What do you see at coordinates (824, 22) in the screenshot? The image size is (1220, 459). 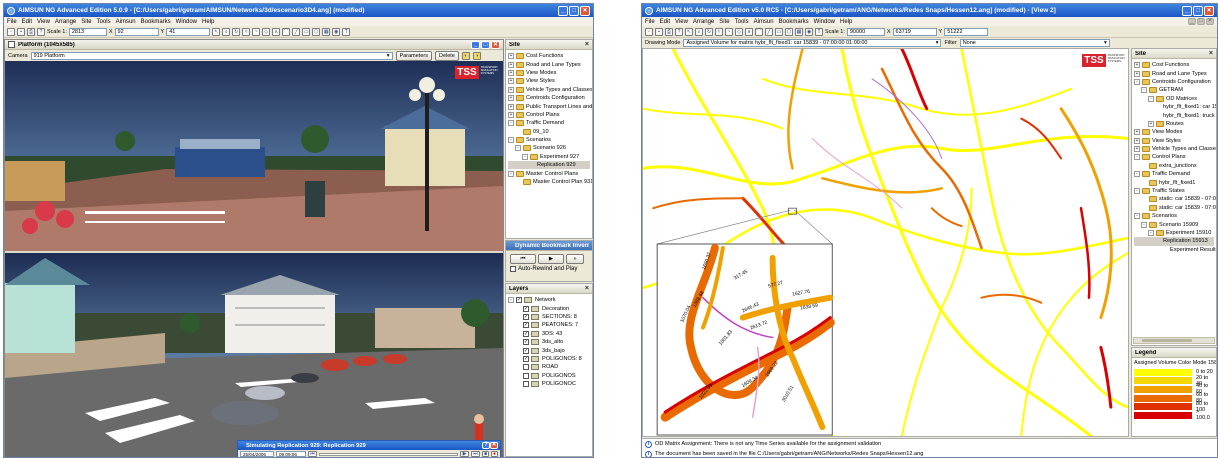 I see `menu-window-right: Window` at bounding box center [824, 22].